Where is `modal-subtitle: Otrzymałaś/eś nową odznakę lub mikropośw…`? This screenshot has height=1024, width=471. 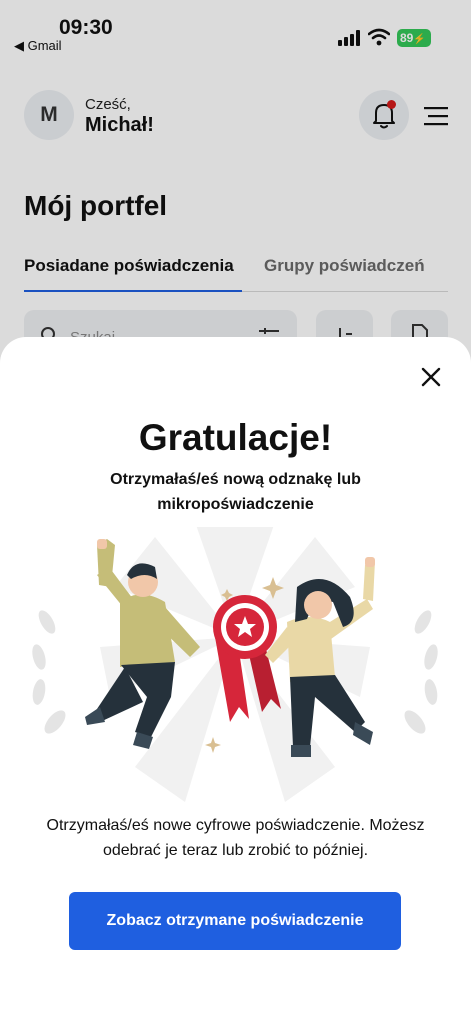 modal-subtitle: Otrzymałaś/eś nową odznakę lub mikropośw… is located at coordinates (235, 492).